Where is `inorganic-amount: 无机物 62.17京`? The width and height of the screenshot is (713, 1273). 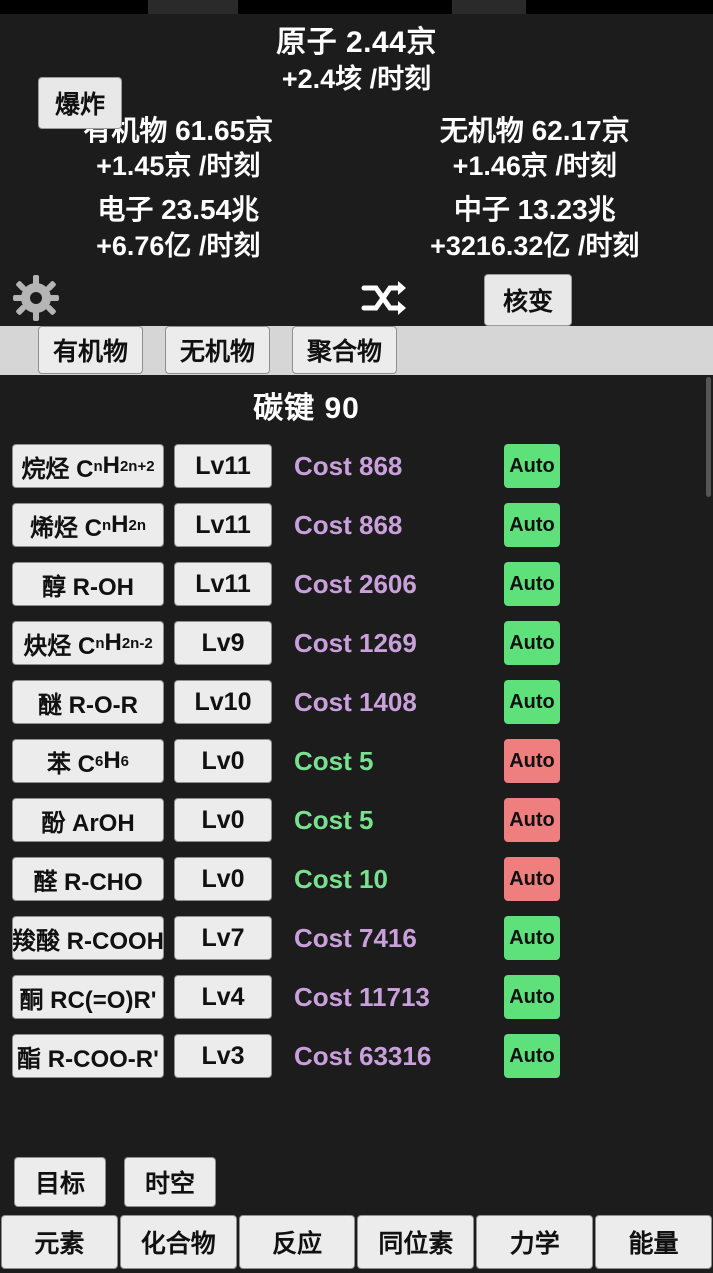
inorganic-amount: 无机物 62.17京 is located at coordinates (534, 130).